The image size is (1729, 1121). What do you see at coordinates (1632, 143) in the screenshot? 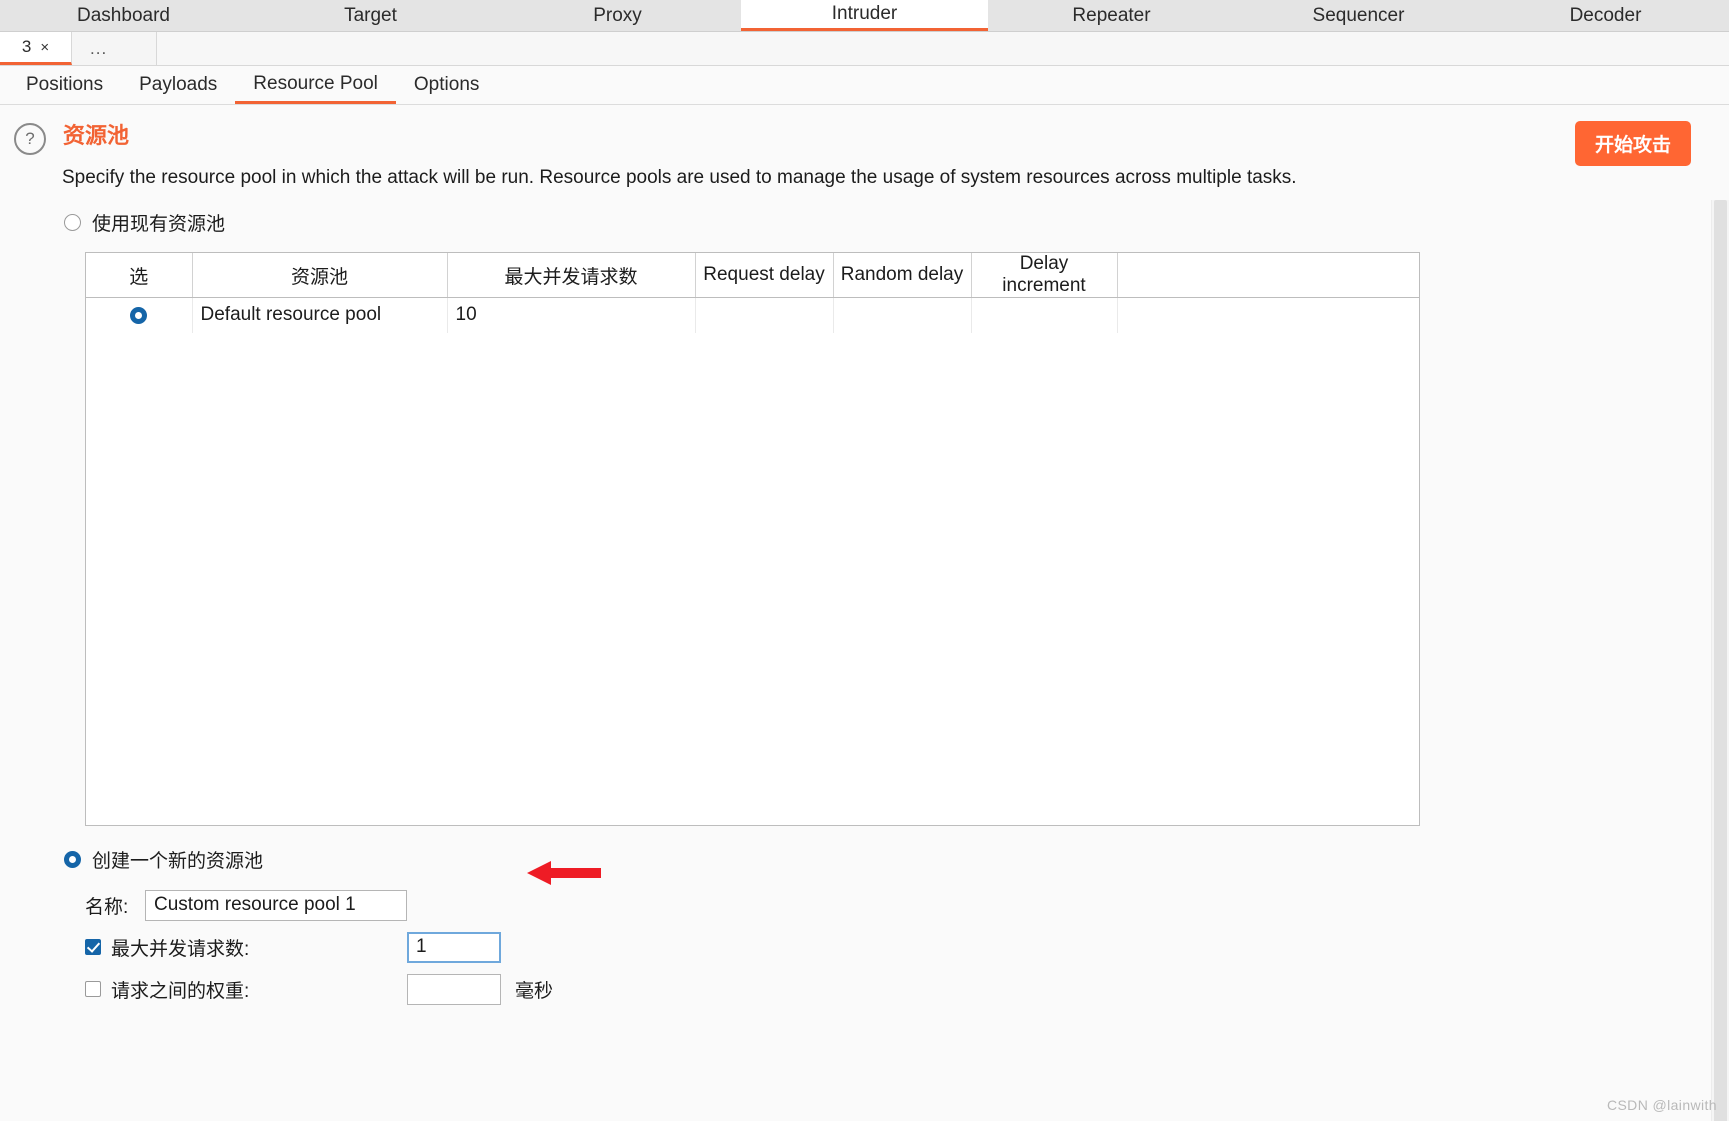
I see `start-attack-button: 开始攻击` at bounding box center [1632, 143].